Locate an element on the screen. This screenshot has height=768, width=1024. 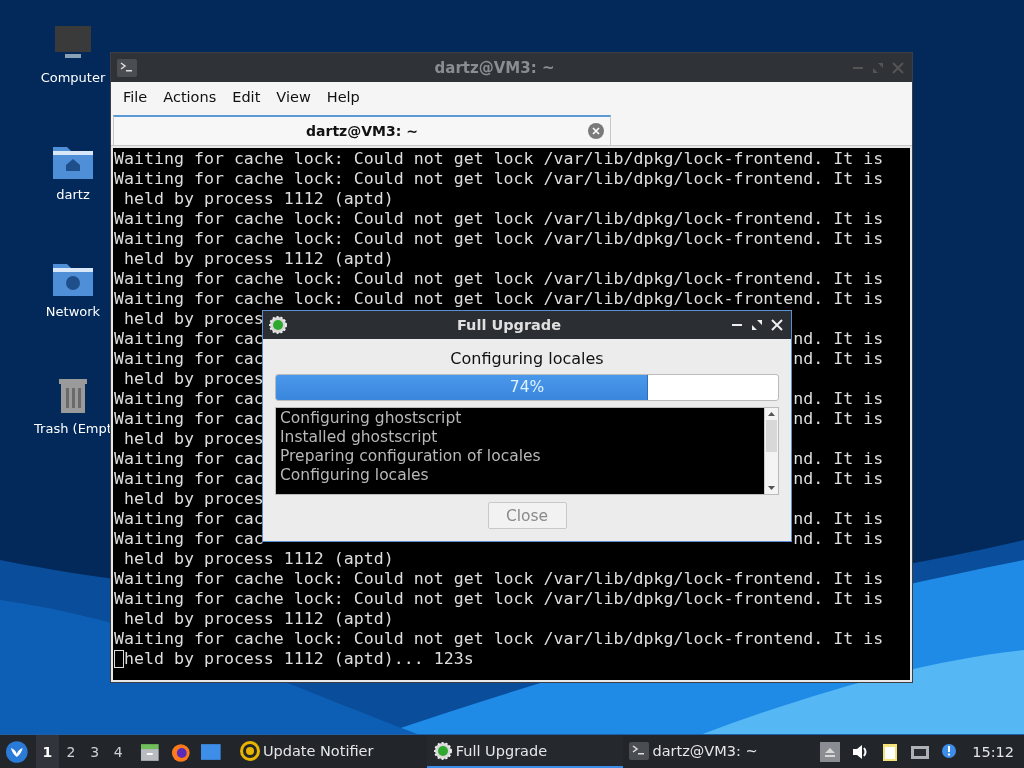
workspace-button: 3 is located at coordinates (94, 751).